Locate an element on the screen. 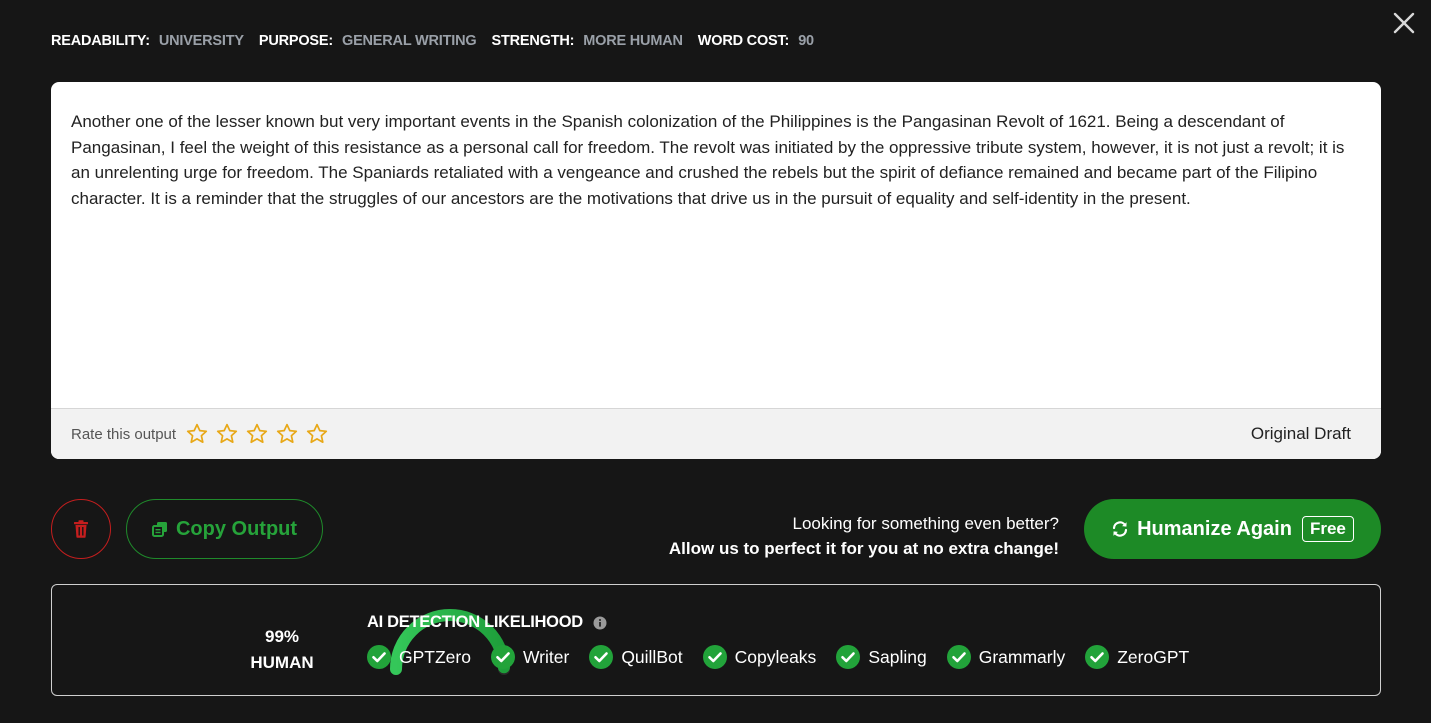 The width and height of the screenshot is (1431, 723). detector-item: Sapling is located at coordinates (881, 657).